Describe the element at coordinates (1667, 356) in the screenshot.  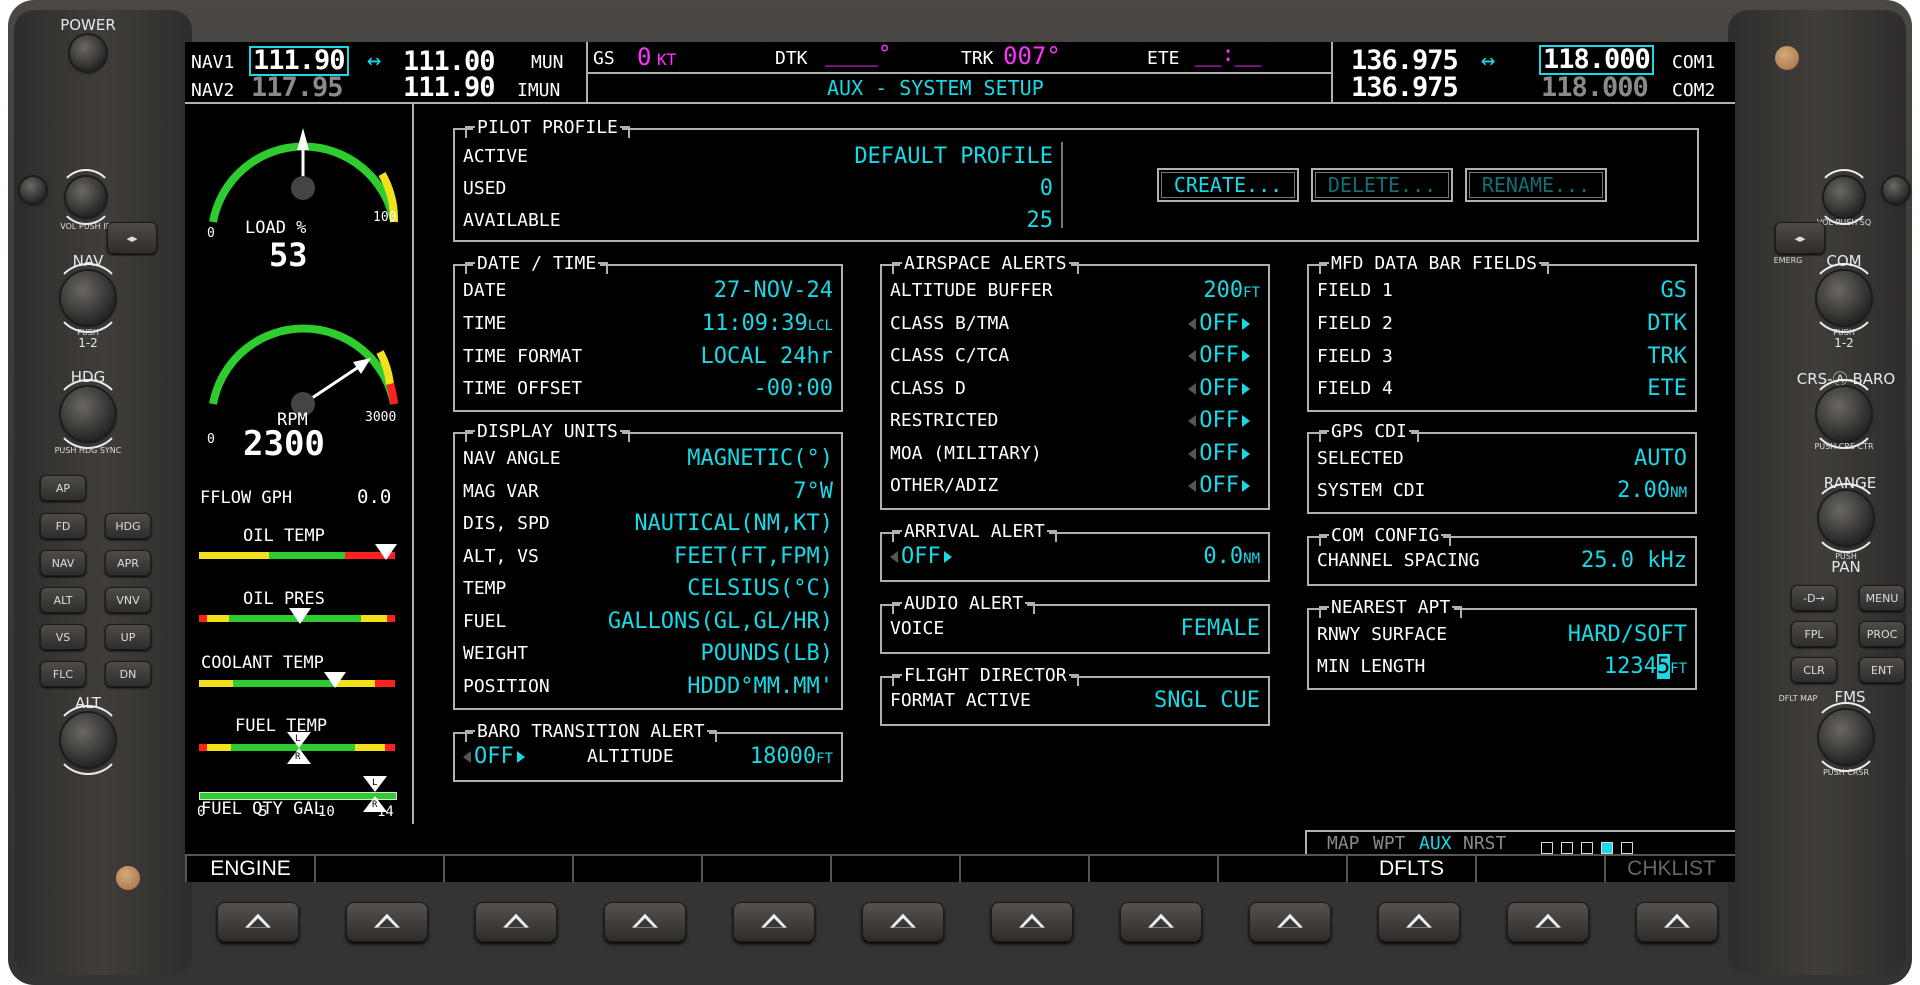
I see `field-value: TRK` at that location.